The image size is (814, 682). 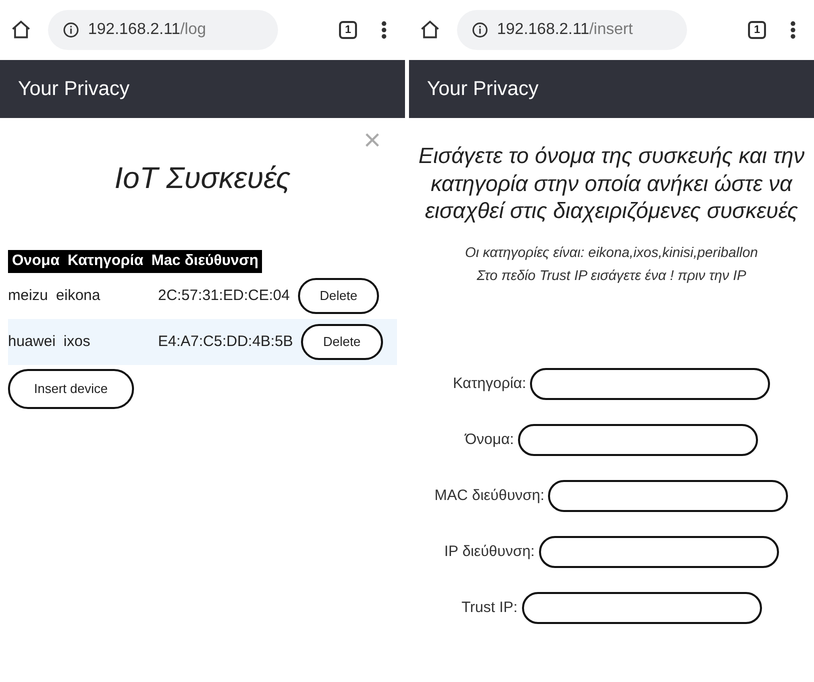 I want to click on instruction-note: Στο πεδίο Trust IP εισάγετε ένα ! πριν την IP, so click(x=612, y=276).